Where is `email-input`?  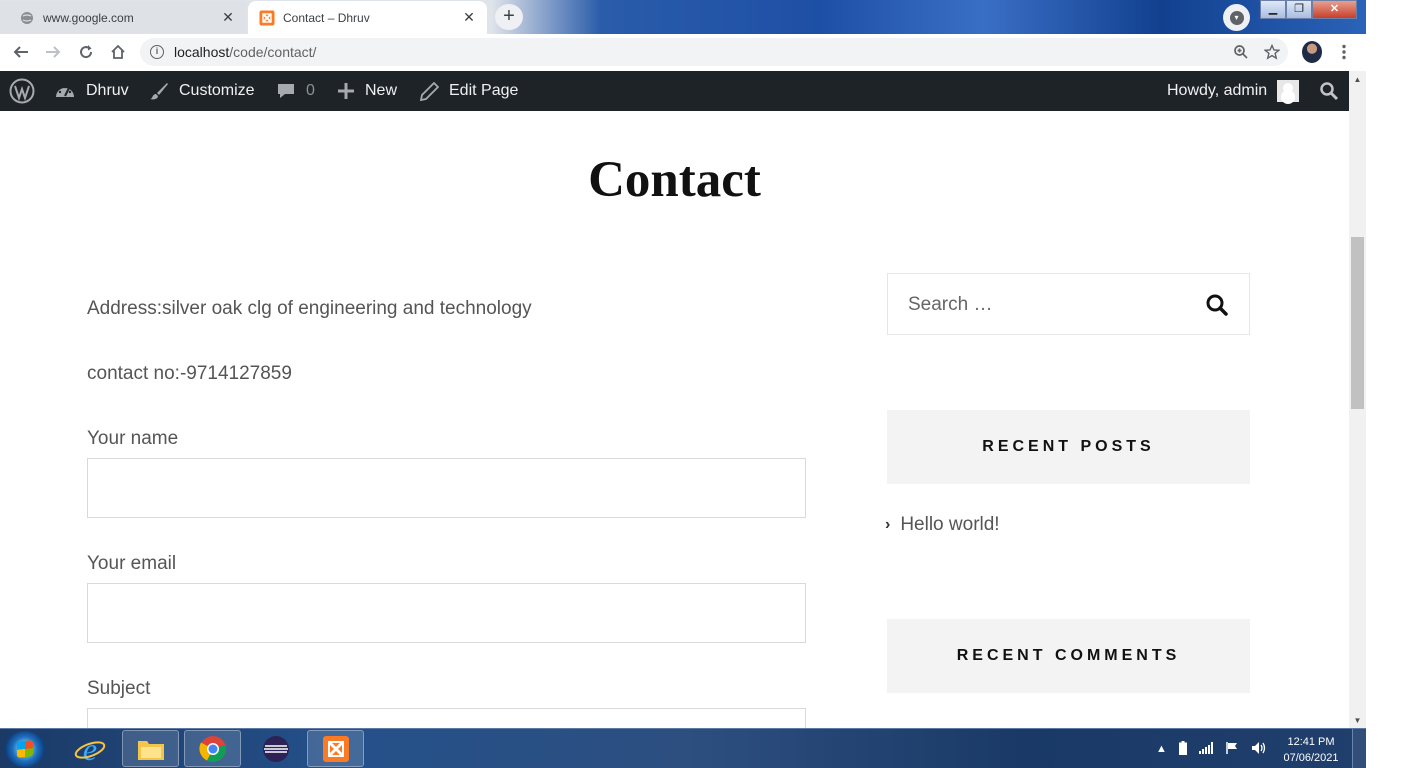 email-input is located at coordinates (446, 613).